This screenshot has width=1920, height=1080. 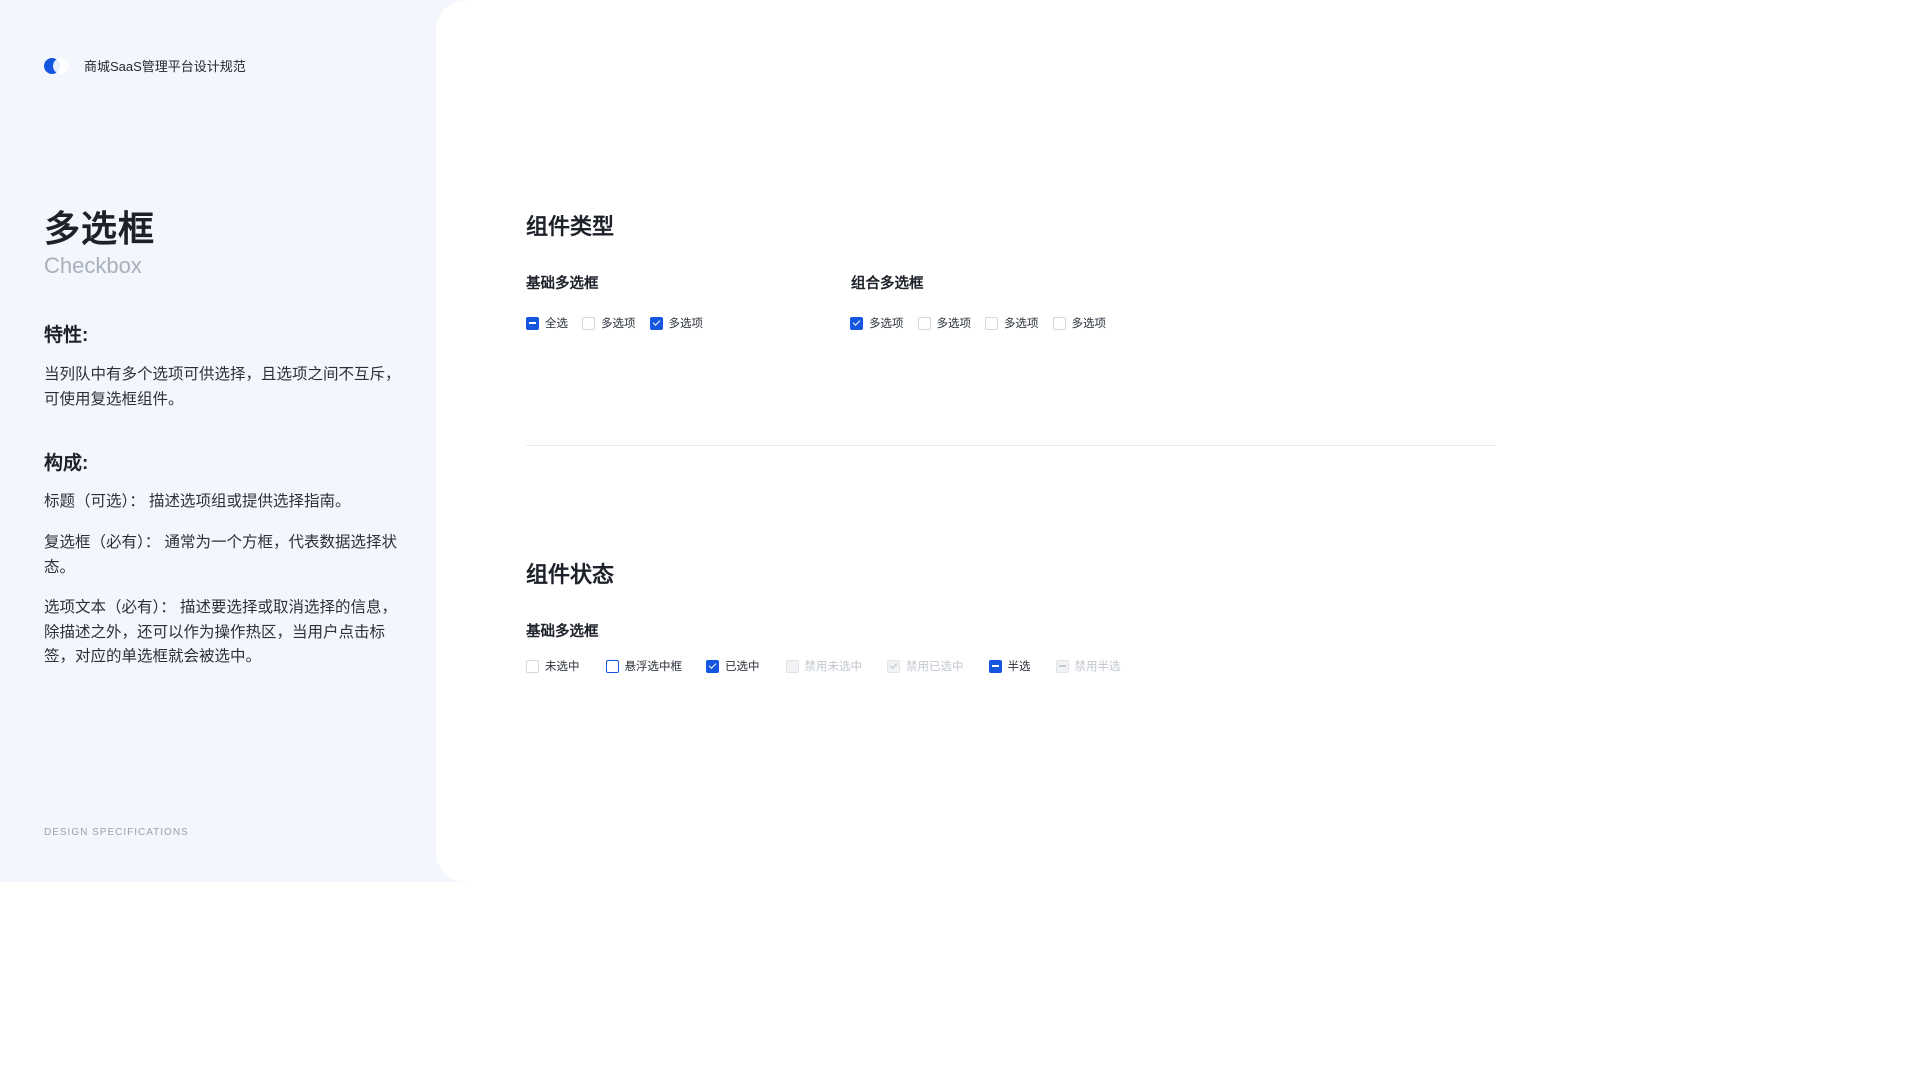 What do you see at coordinates (562, 284) in the screenshot?
I see `types-basic-title: 基础多选框` at bounding box center [562, 284].